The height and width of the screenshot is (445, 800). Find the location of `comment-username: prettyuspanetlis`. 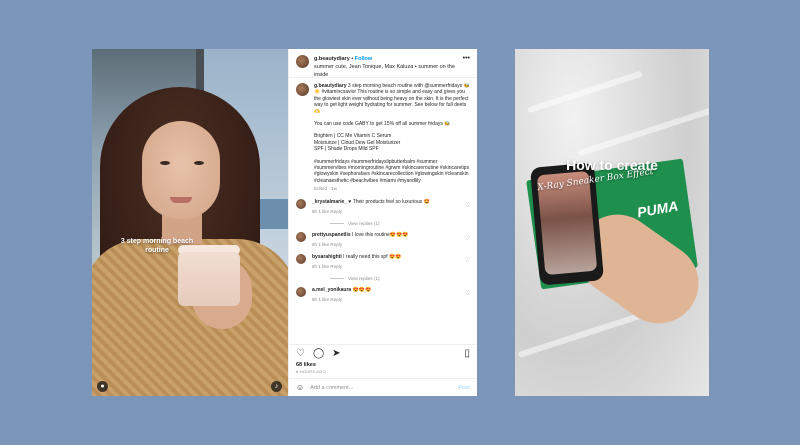

comment-username: prettyuspanetlis is located at coordinates (331, 235).